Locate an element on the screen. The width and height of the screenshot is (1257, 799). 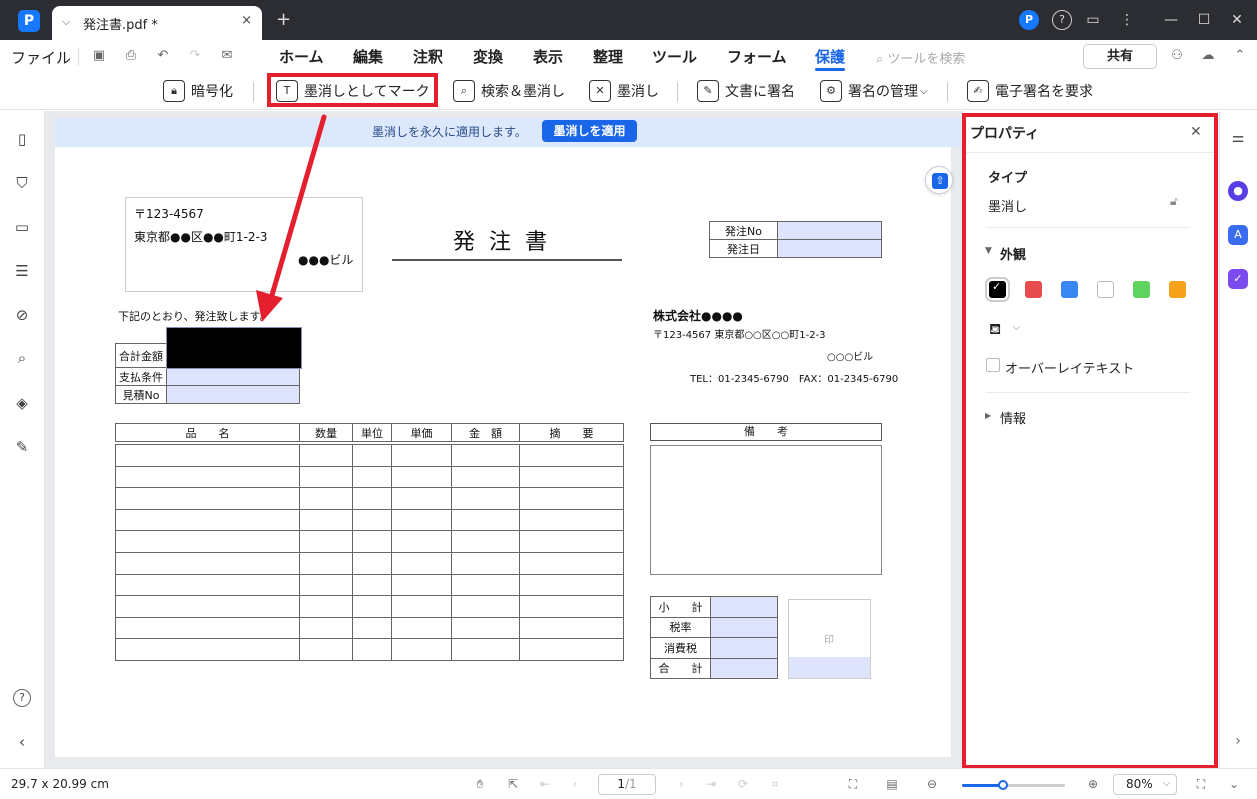
chevron-down-icon: ⌵ is located at coordinates (66, 22).